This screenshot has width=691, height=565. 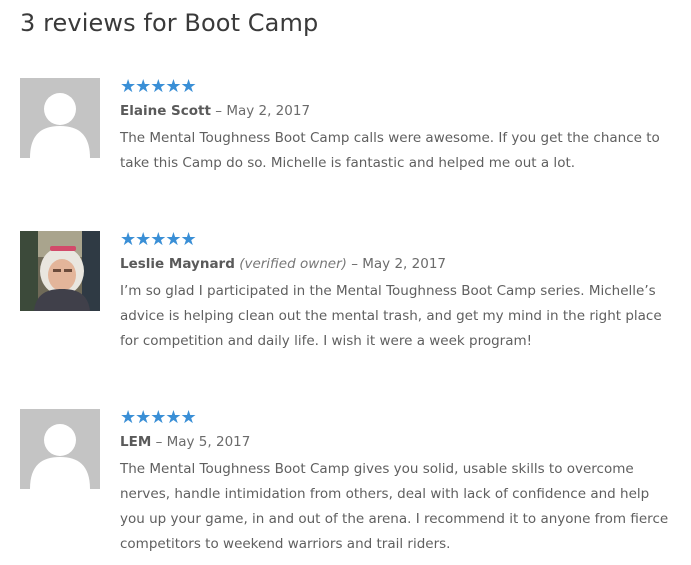 What do you see at coordinates (136, 442) in the screenshot?
I see `review-author: LEM` at bounding box center [136, 442].